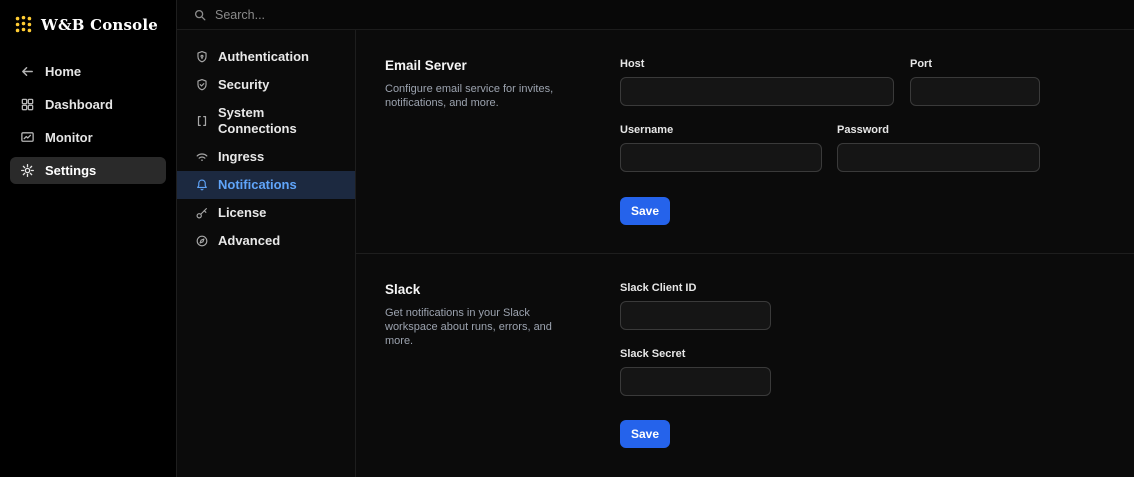 The image size is (1134, 477). Describe the element at coordinates (27, 170) in the screenshot. I see `gear-icon` at that location.